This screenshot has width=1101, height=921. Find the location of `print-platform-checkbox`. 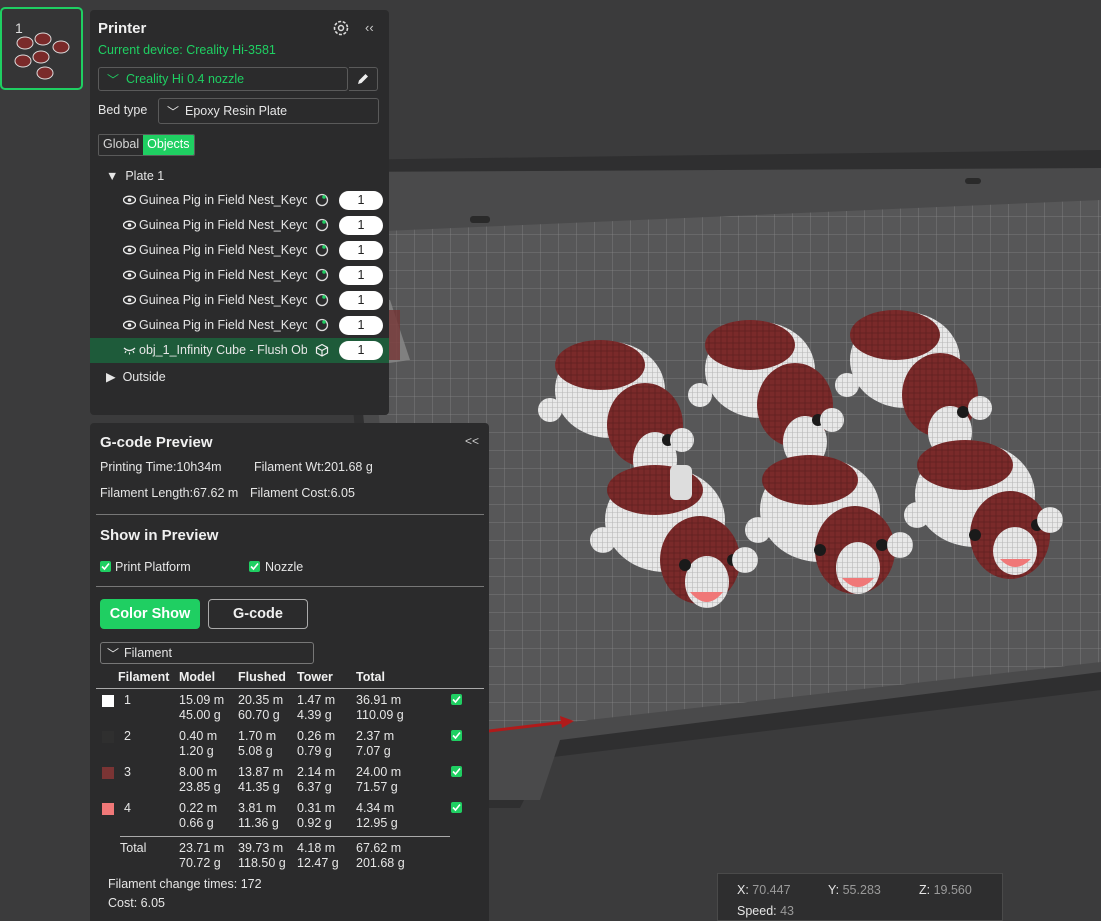

print-platform-checkbox is located at coordinates (105, 566).